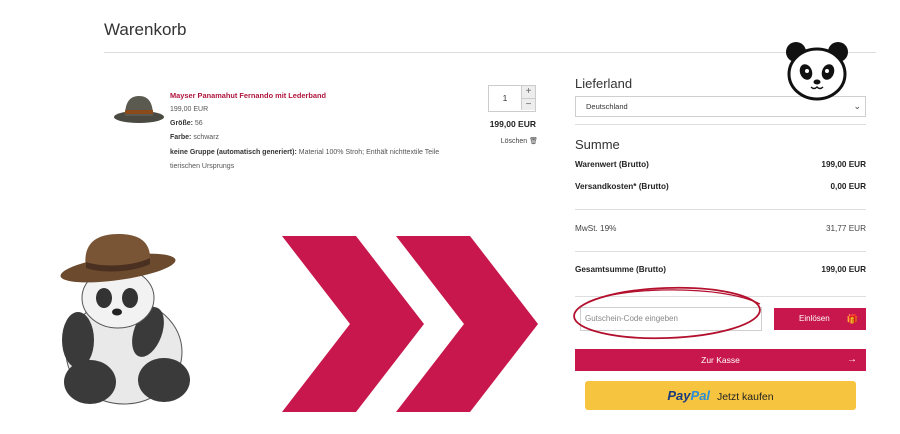  What do you see at coordinates (233, 152) in the screenshot?
I see `group-label: keine Gruppe (automatisch generiert):` at bounding box center [233, 152].